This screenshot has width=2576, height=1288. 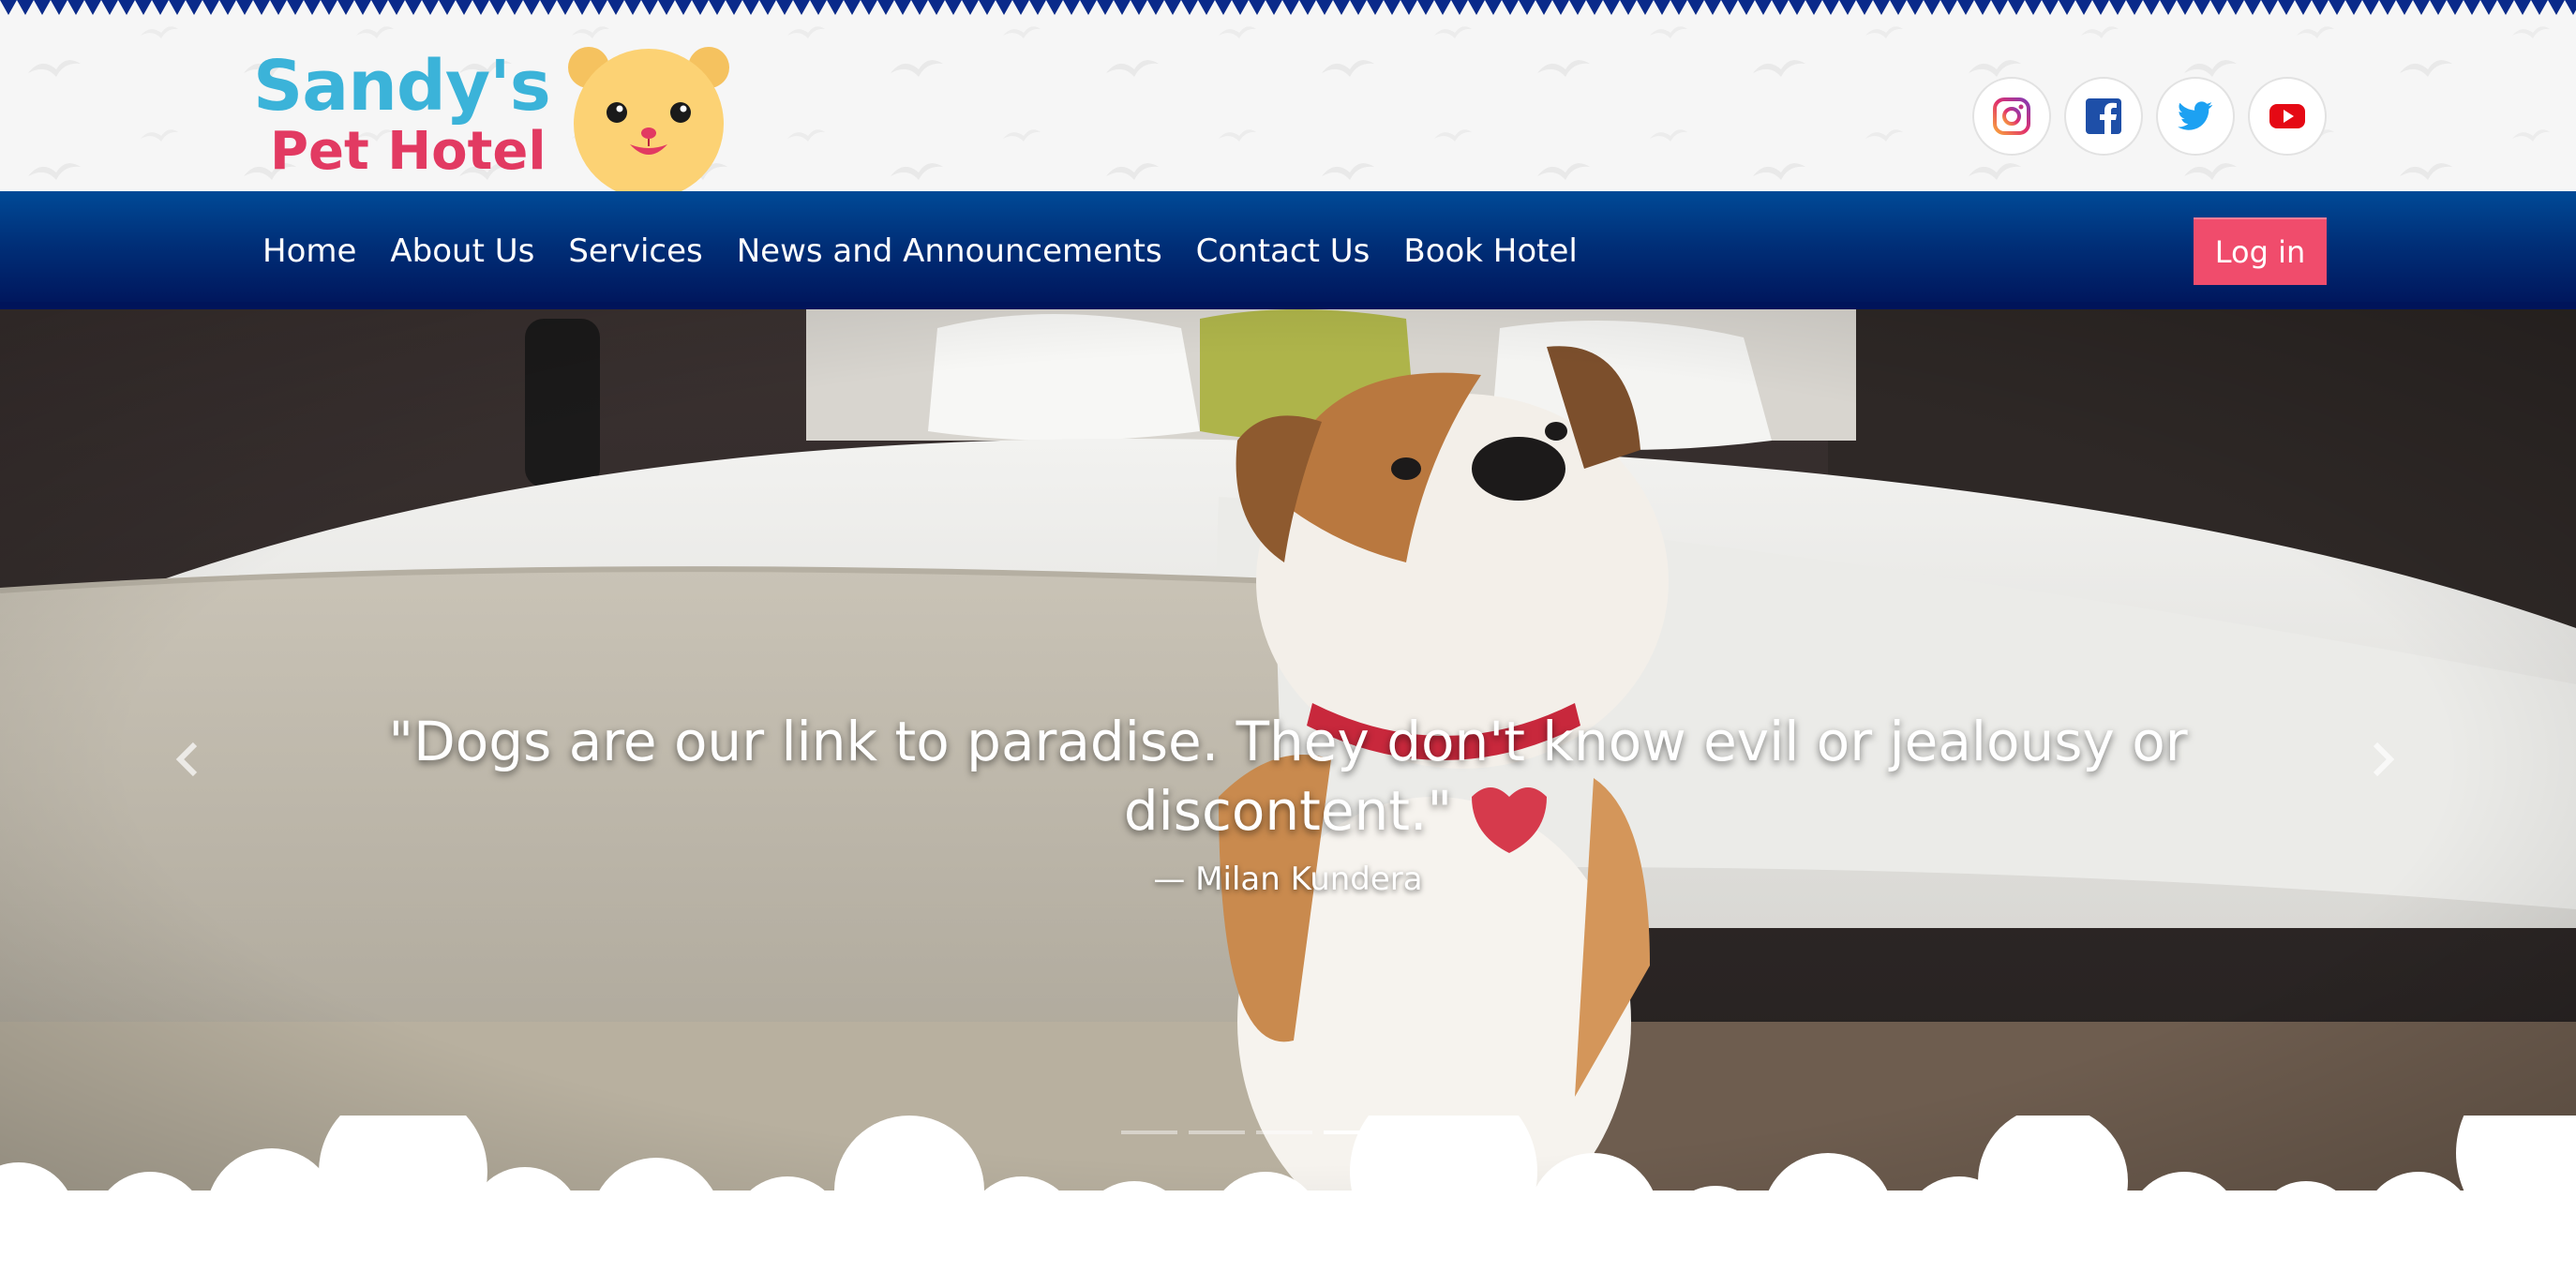 I want to click on facebook-link, so click(x=2104, y=117).